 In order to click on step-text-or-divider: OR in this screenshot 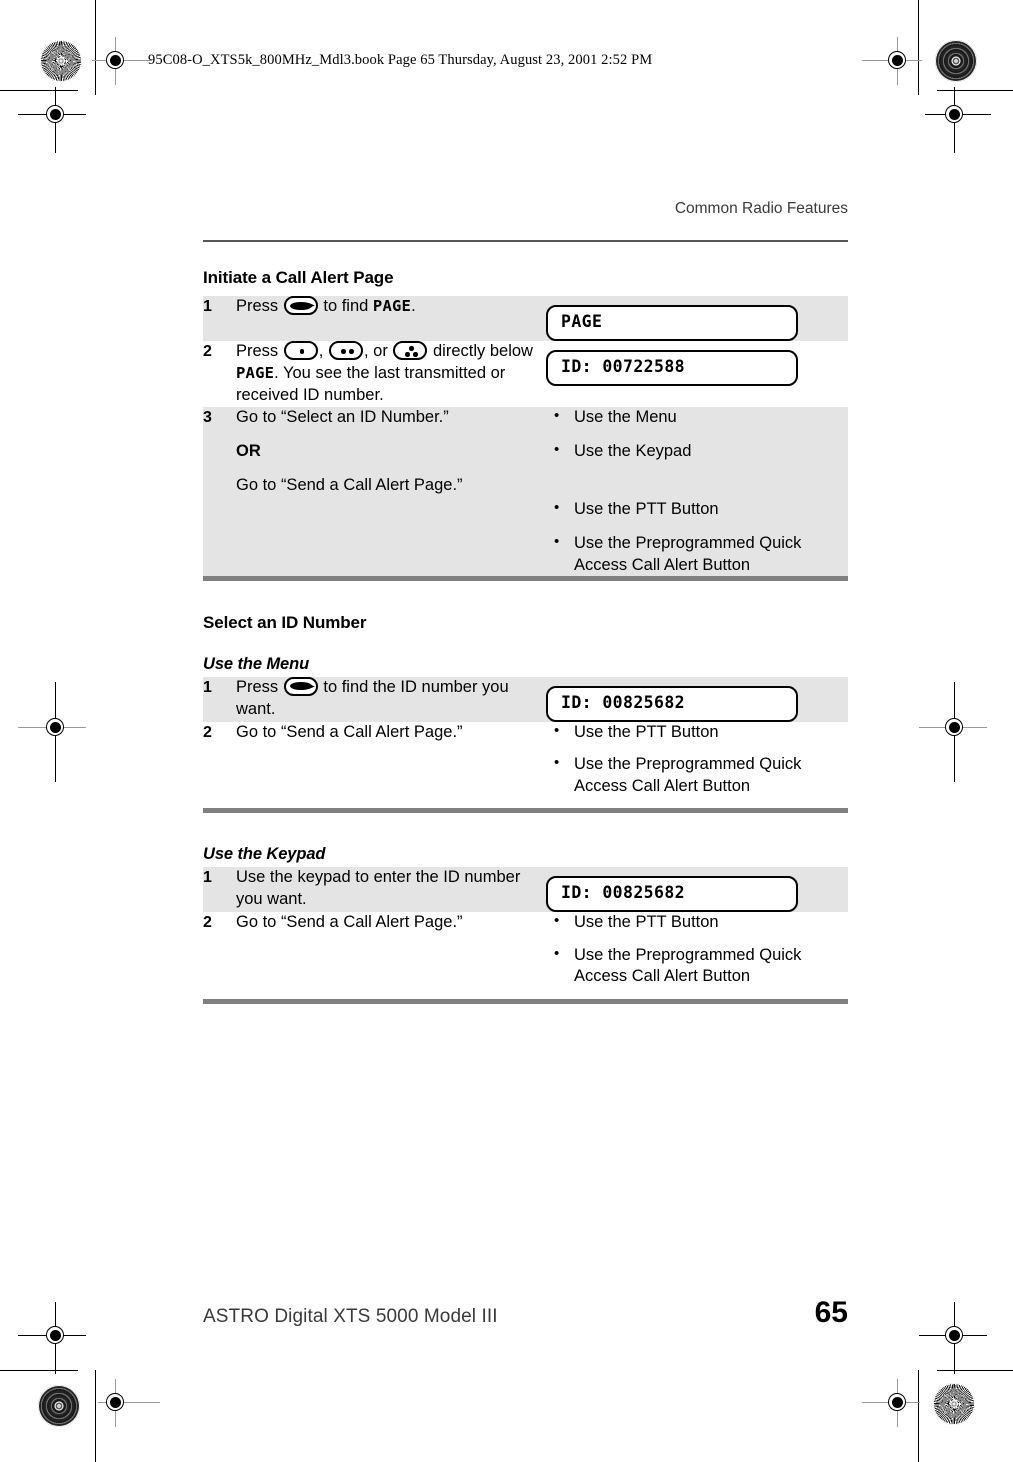, I will do `click(248, 450)`.